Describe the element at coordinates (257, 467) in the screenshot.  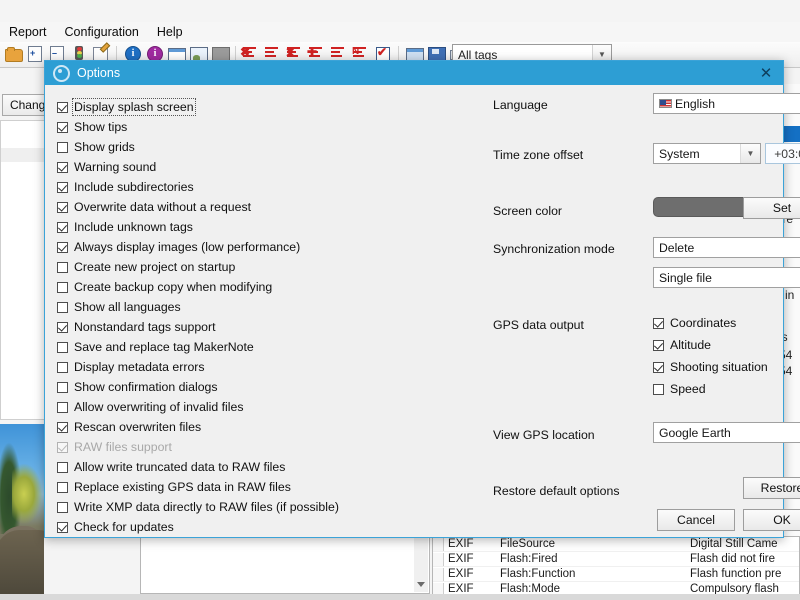
I see `checkbox-allow-write-truncated-raw: Allow write truncated data to RAW files` at that location.